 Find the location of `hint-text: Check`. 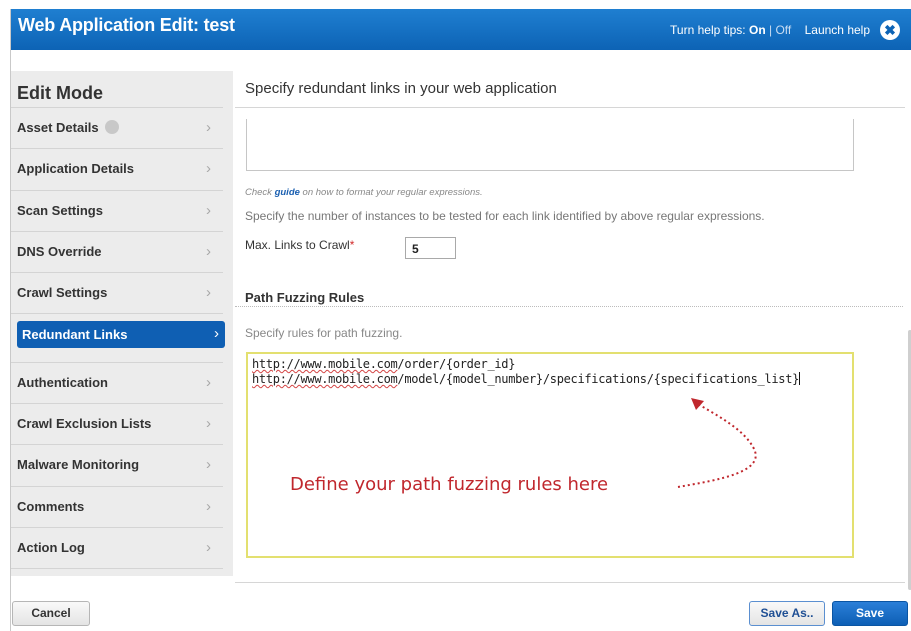

hint-text: Check is located at coordinates (260, 192).